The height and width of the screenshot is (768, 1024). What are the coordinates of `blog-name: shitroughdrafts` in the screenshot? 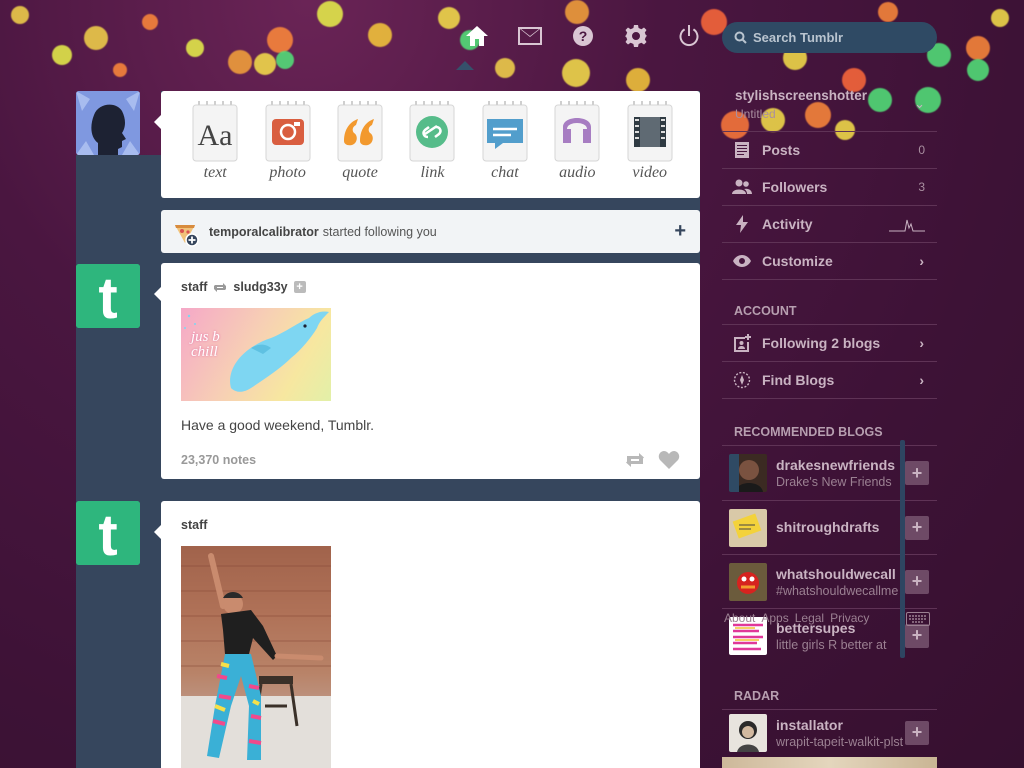 It's located at (841, 527).